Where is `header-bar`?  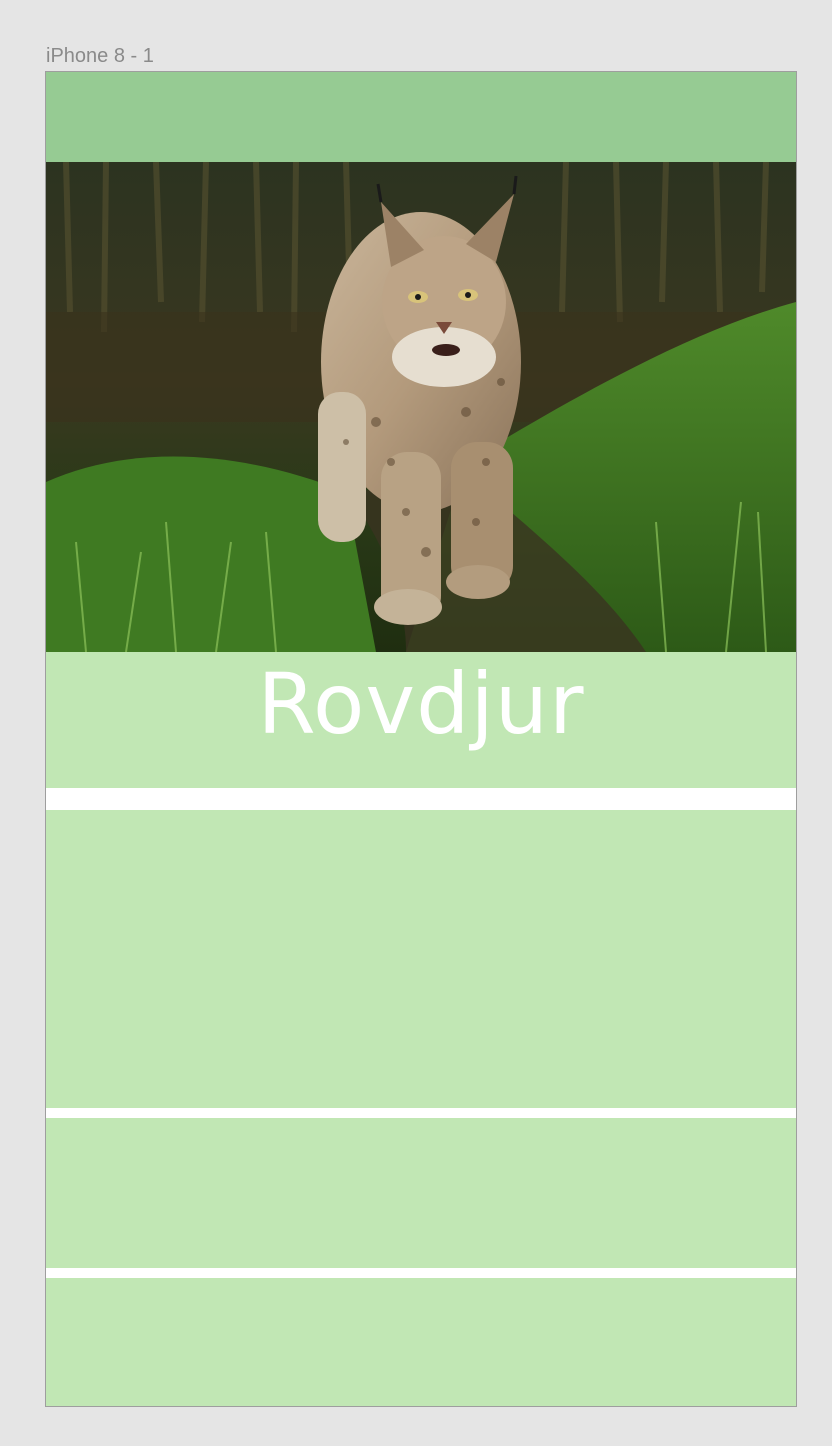
header-bar is located at coordinates (421, 117).